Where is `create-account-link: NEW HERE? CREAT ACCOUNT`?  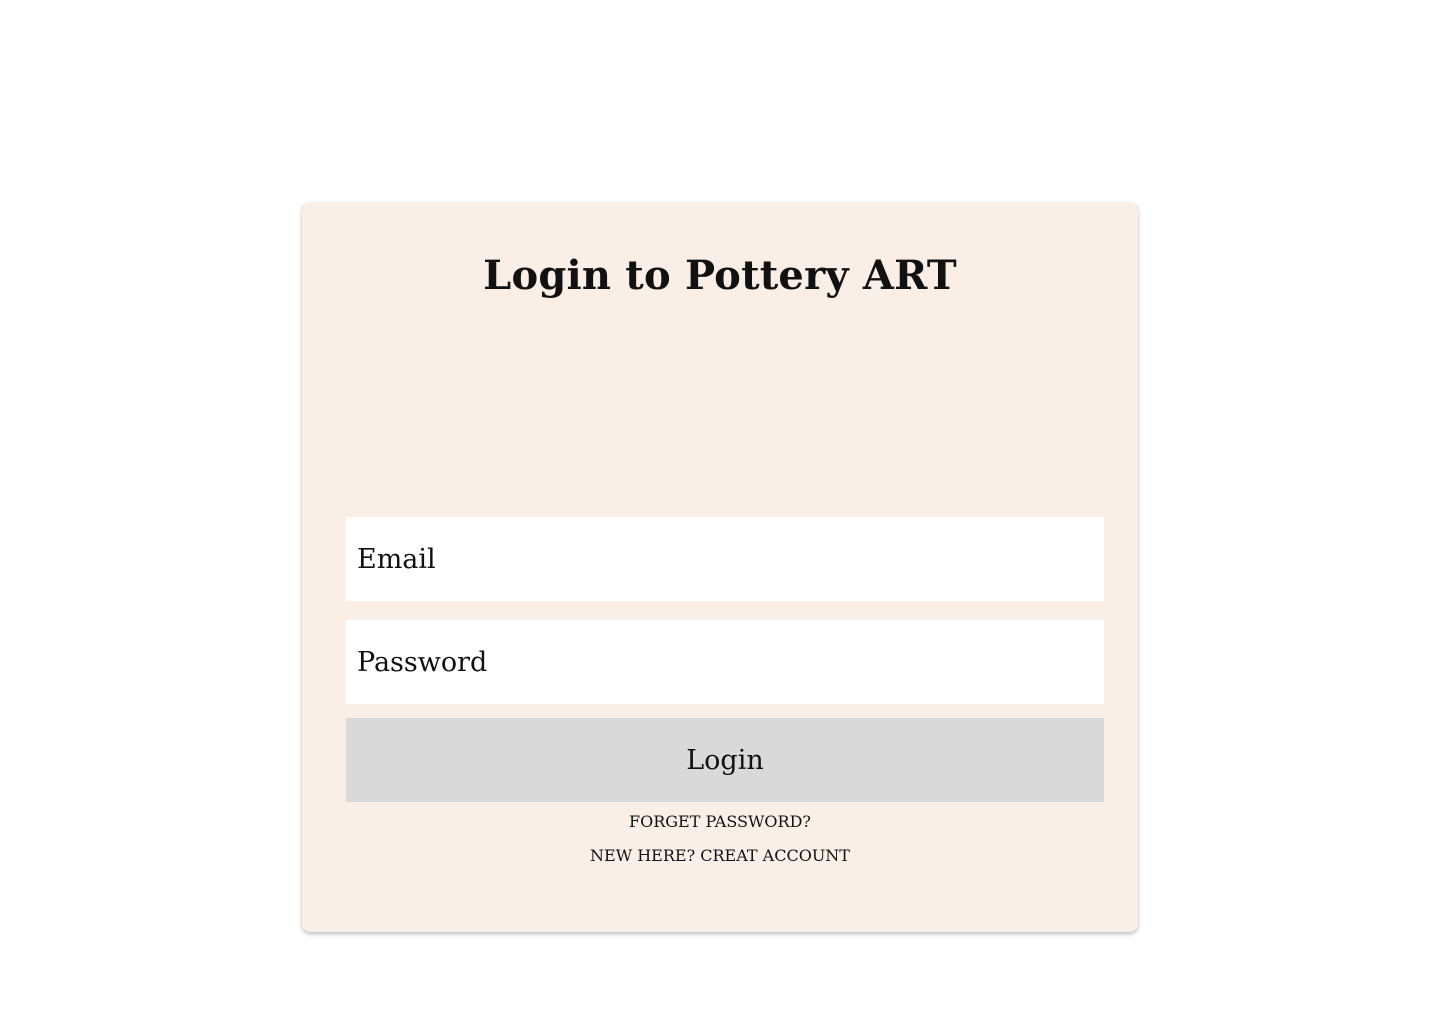 create-account-link: NEW HERE? CREAT ACCOUNT is located at coordinates (720, 855).